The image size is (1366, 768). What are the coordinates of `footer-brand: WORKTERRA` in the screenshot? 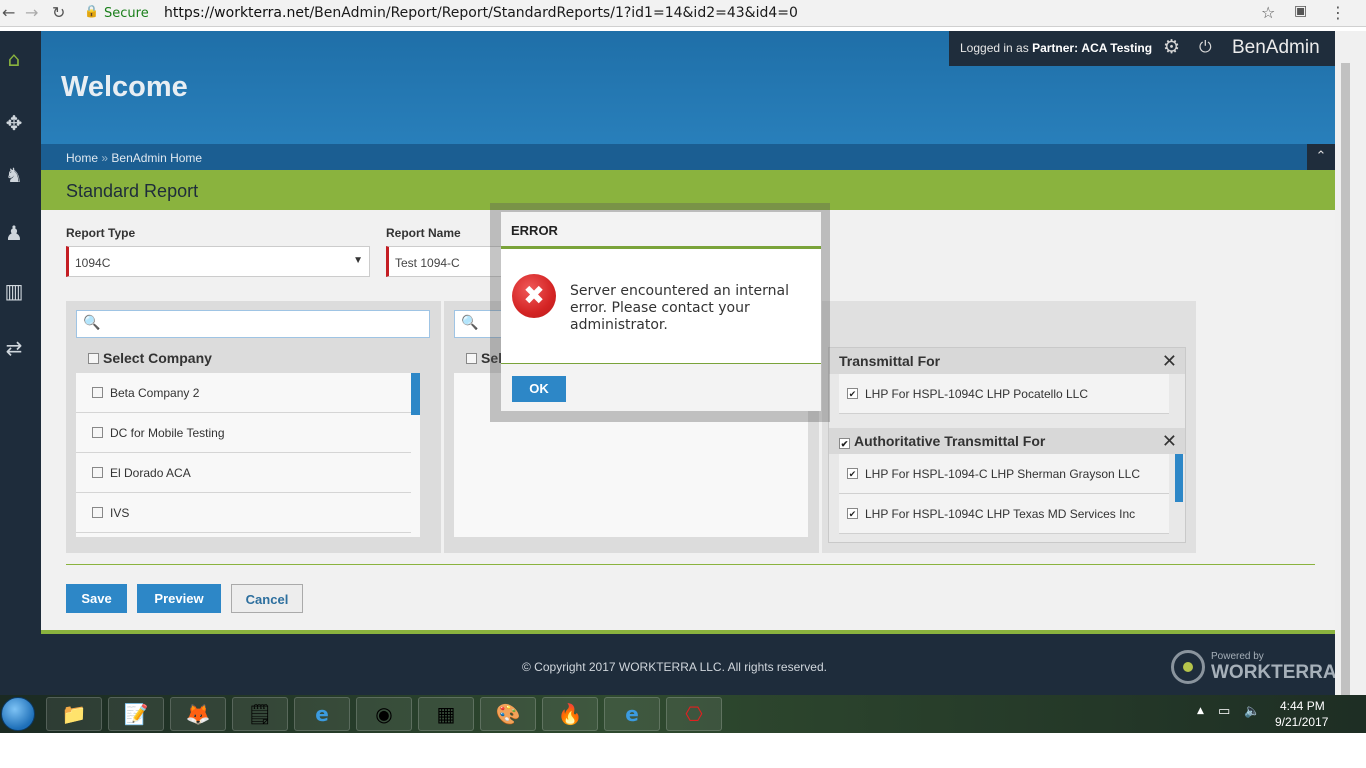 It's located at (1273, 672).